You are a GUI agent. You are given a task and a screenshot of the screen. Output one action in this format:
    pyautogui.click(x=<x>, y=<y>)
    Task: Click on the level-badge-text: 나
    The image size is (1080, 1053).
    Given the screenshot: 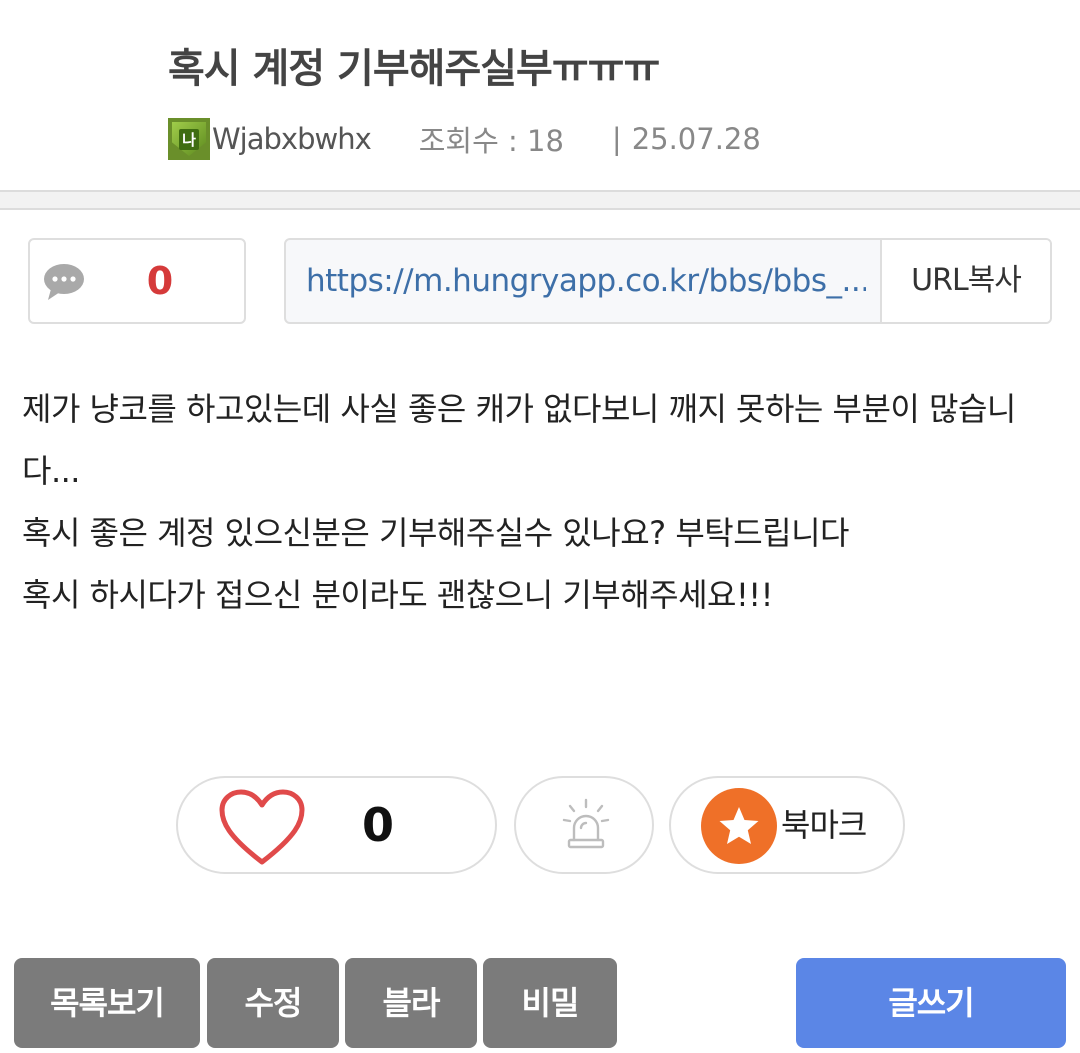 What is the action you would take?
    pyautogui.click(x=189, y=139)
    